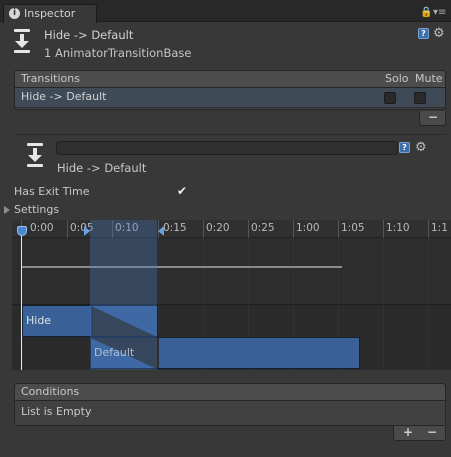 This screenshot has width=451, height=457. Describe the element at coordinates (22, 42) in the screenshot. I see `transition-icon` at that location.